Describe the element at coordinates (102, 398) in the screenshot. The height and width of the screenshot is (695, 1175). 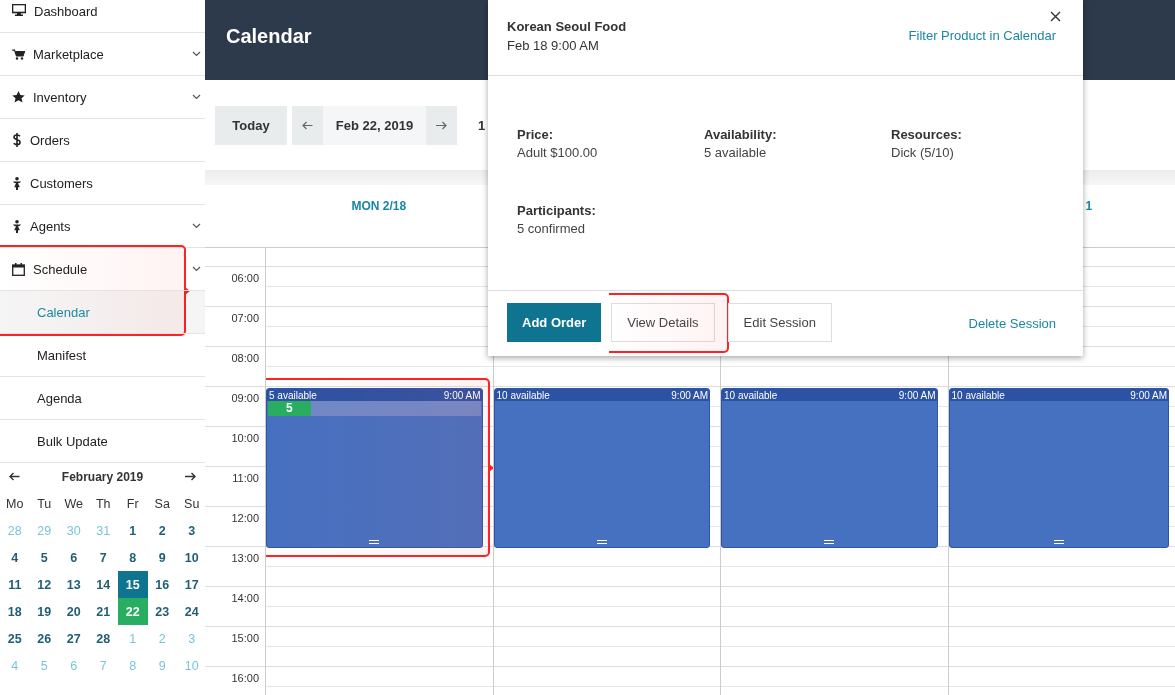
I see `sidebar-subitem: Agenda` at that location.